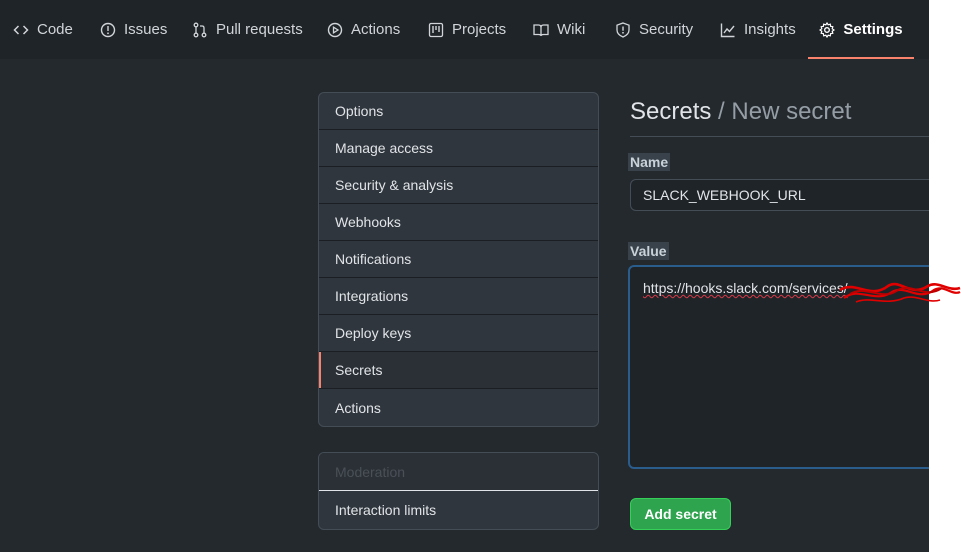 This screenshot has width=961, height=552. I want to click on secret-name-input: SLACK_WEBHOOK_URL, so click(779, 195).